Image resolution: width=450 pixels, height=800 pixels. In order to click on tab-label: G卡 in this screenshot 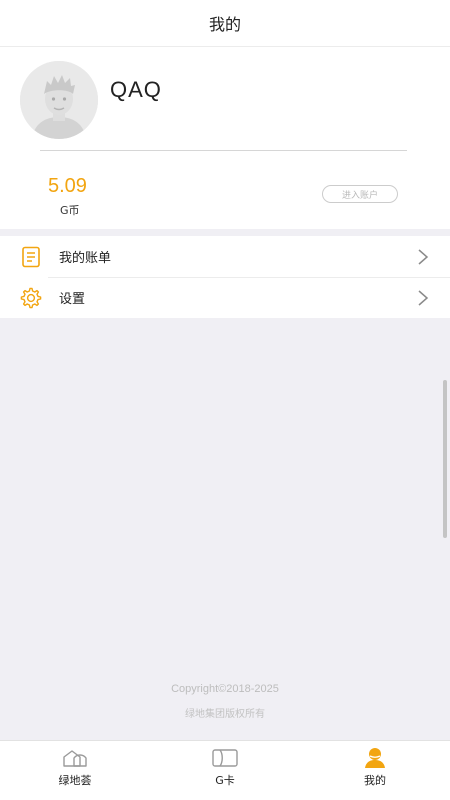, I will do `click(225, 780)`.